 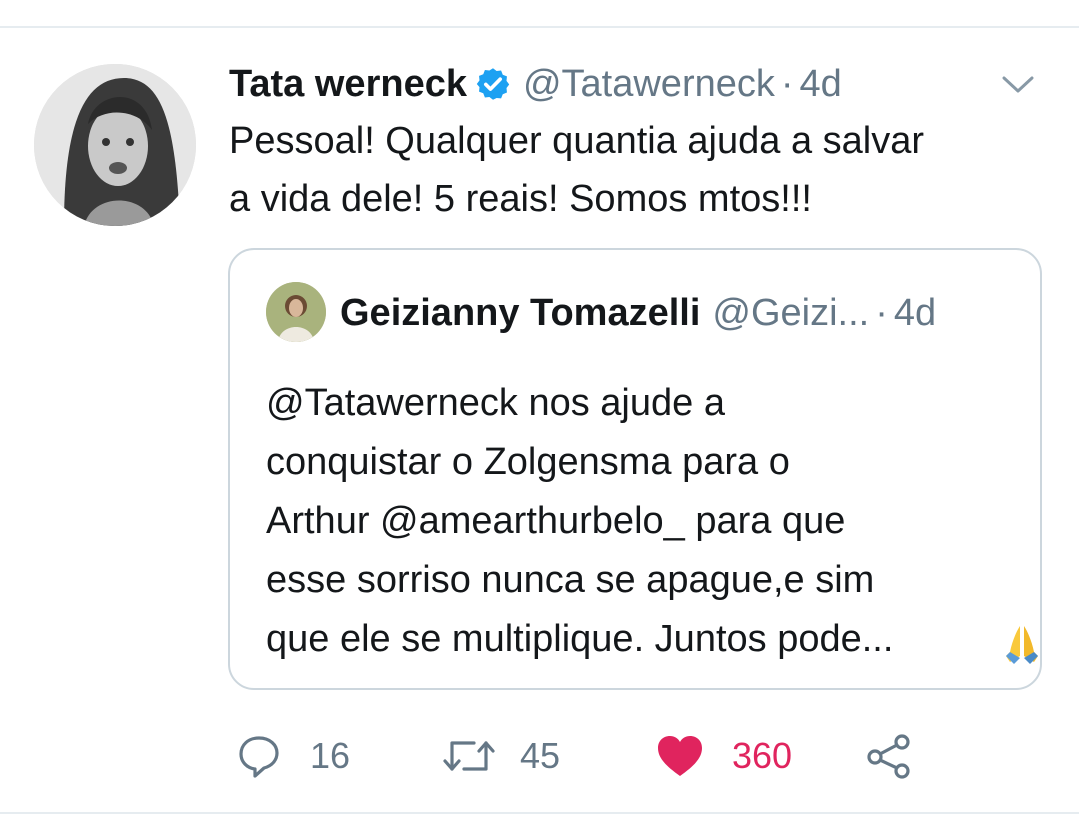 I want to click on author-handle: @Tatawerneck, so click(x=649, y=84).